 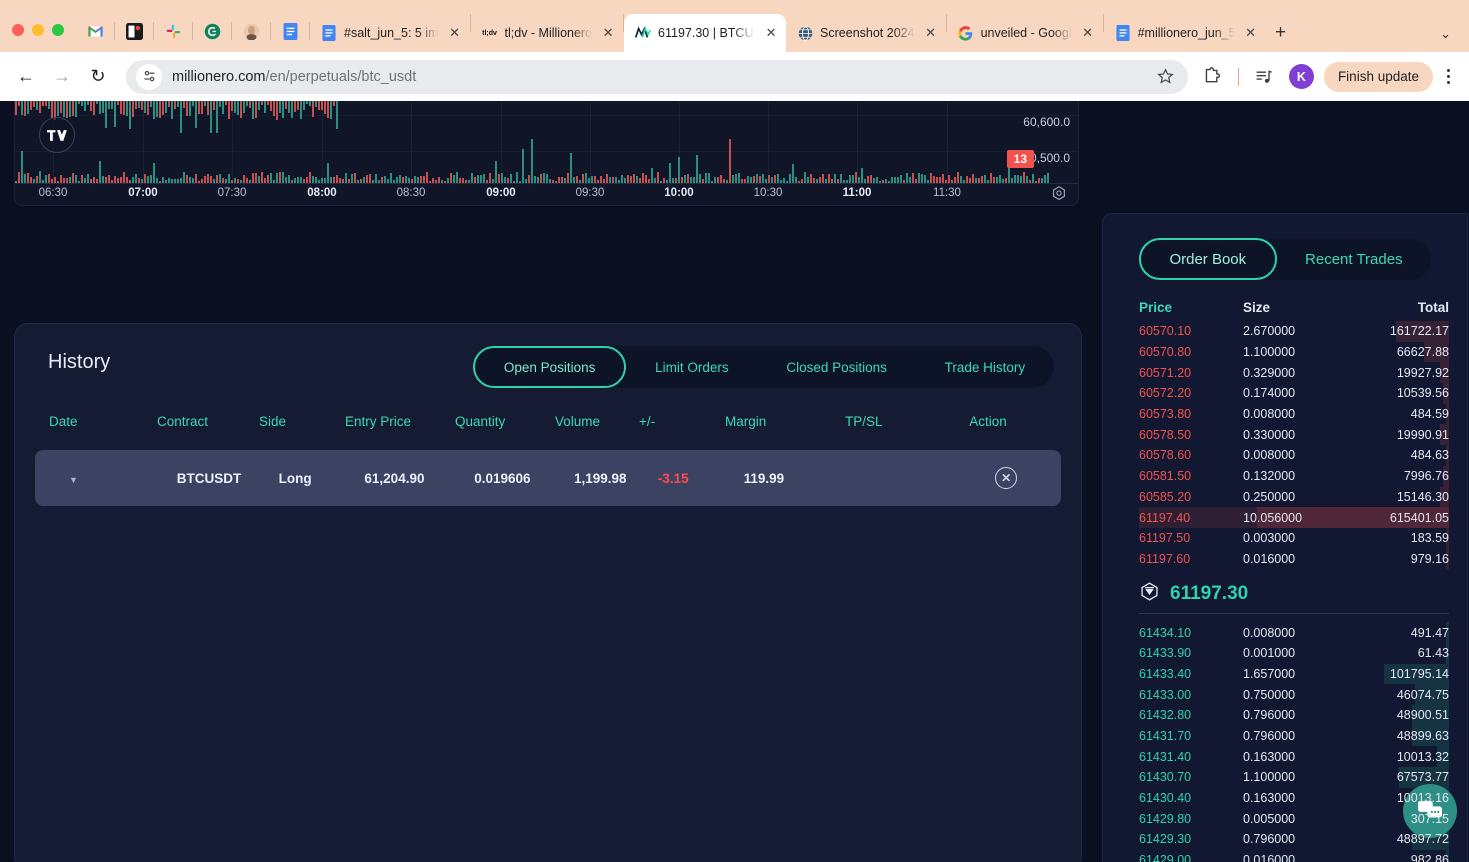 I want to click on maximize-window-button, so click(x=58, y=30).